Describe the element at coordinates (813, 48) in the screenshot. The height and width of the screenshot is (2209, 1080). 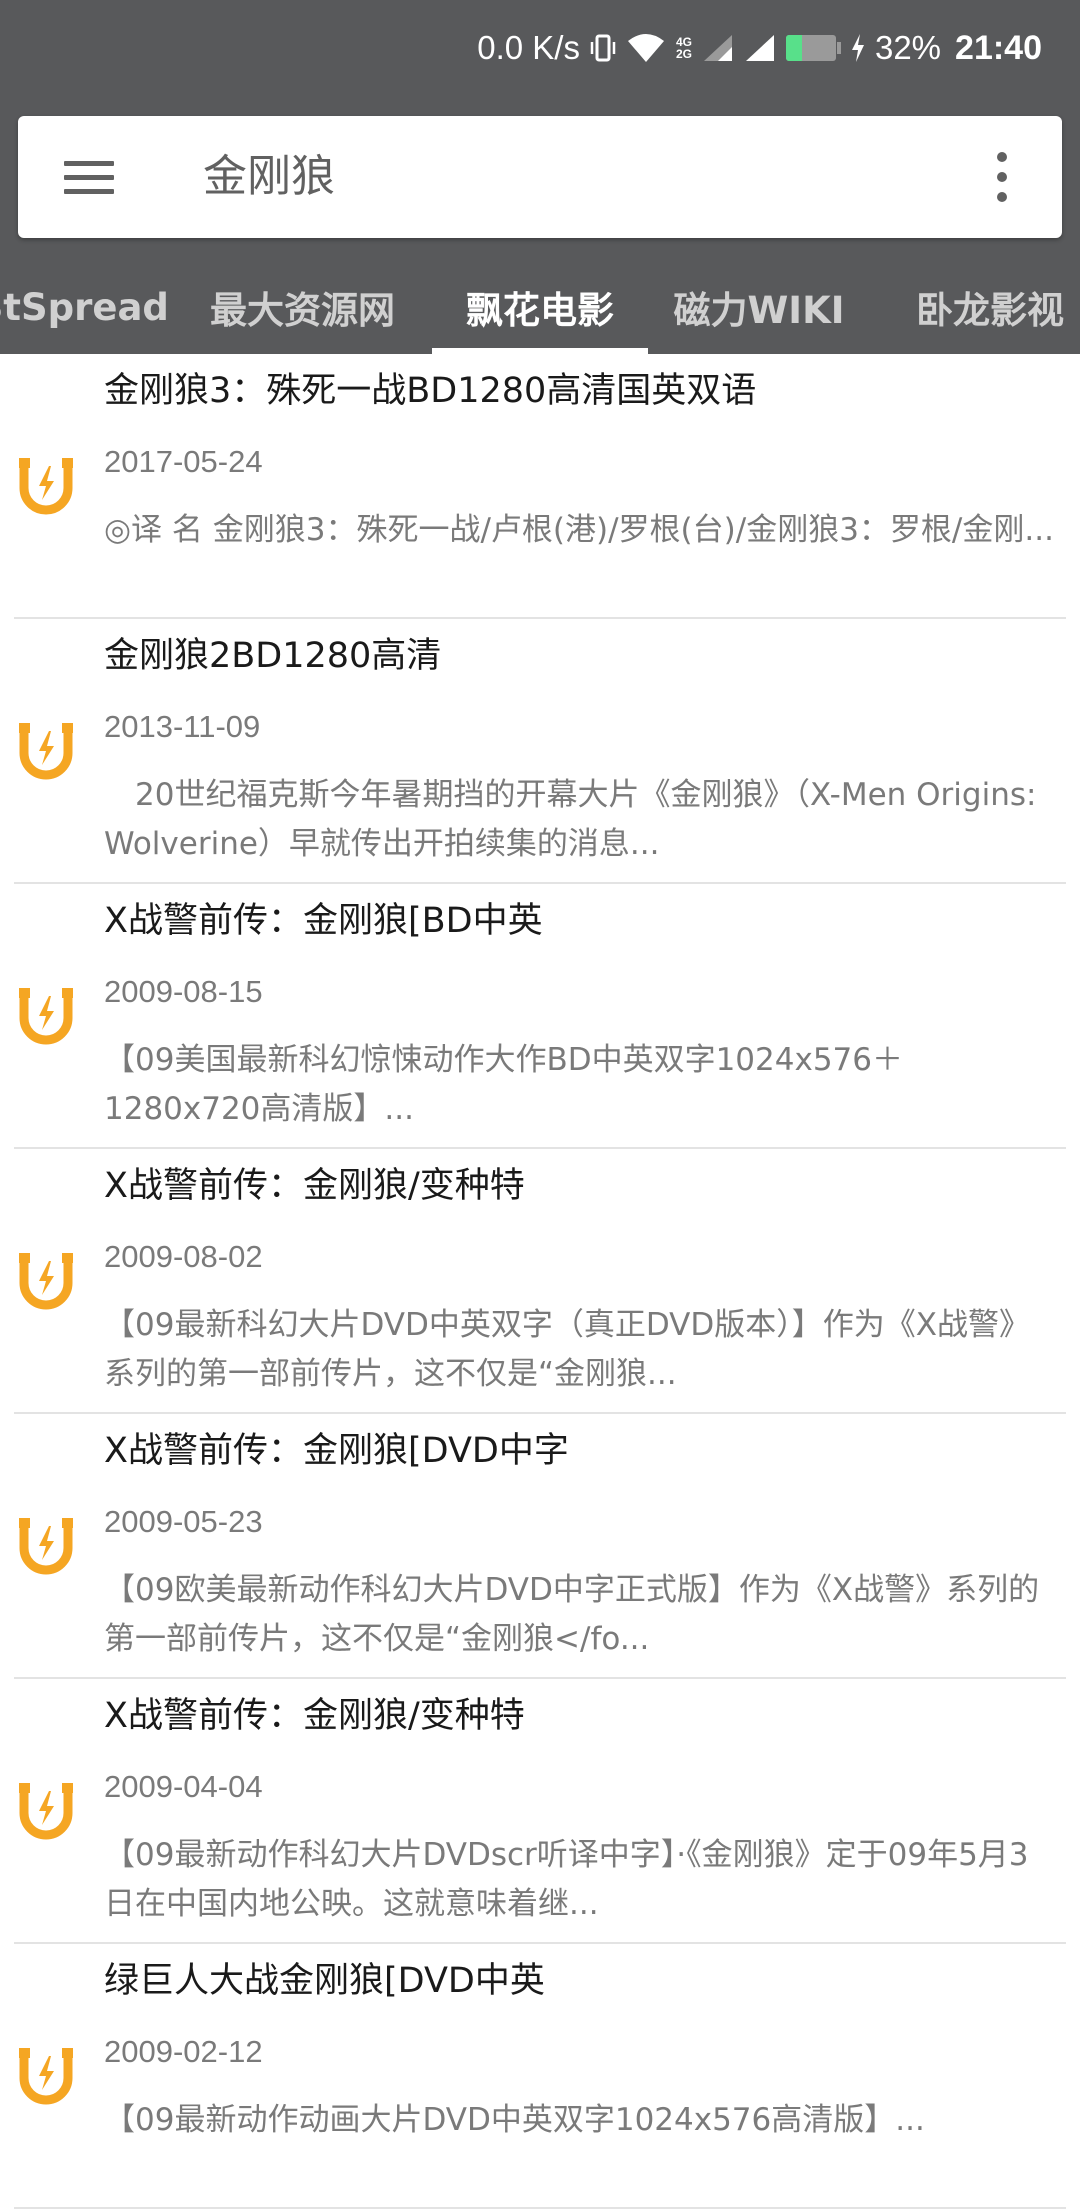
I see `battery-icon` at that location.